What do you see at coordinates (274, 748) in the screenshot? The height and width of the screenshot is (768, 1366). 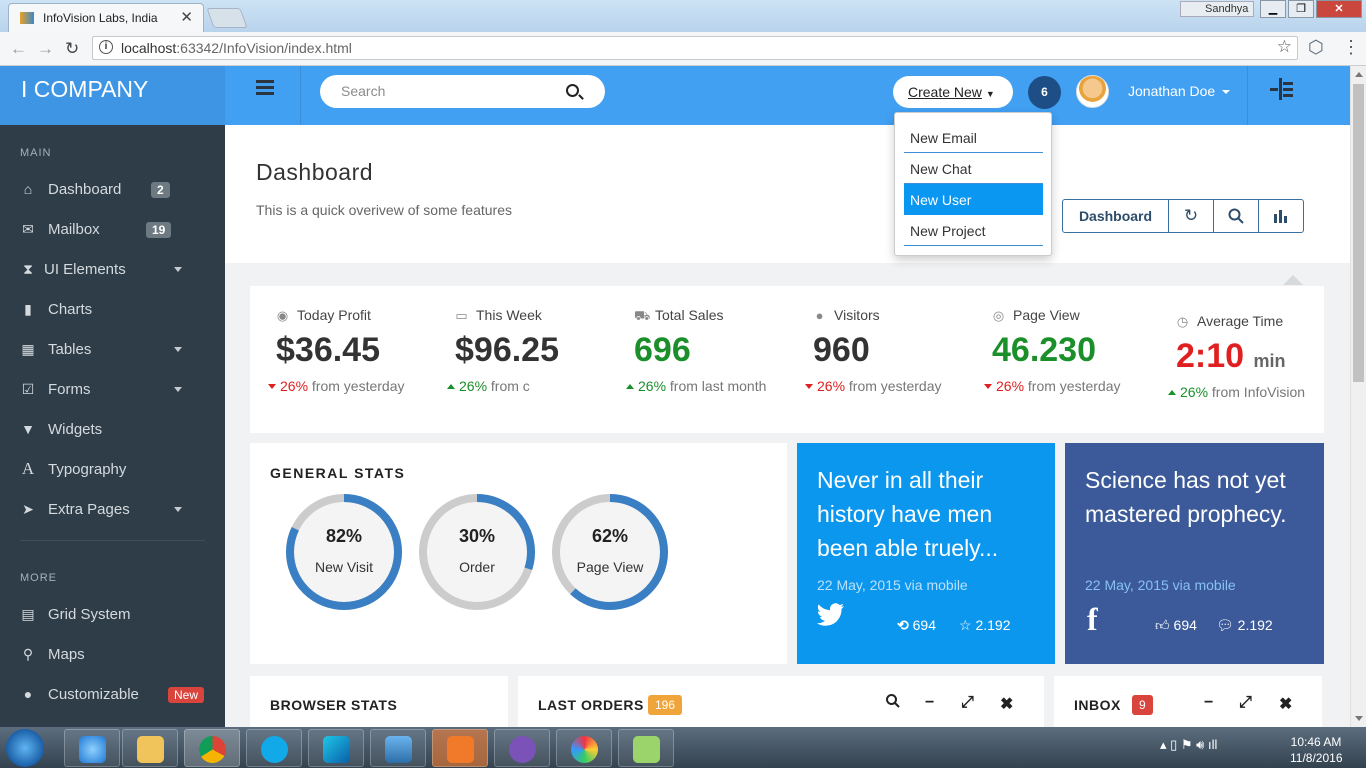 I see `taskbar-skype-icon` at bounding box center [274, 748].